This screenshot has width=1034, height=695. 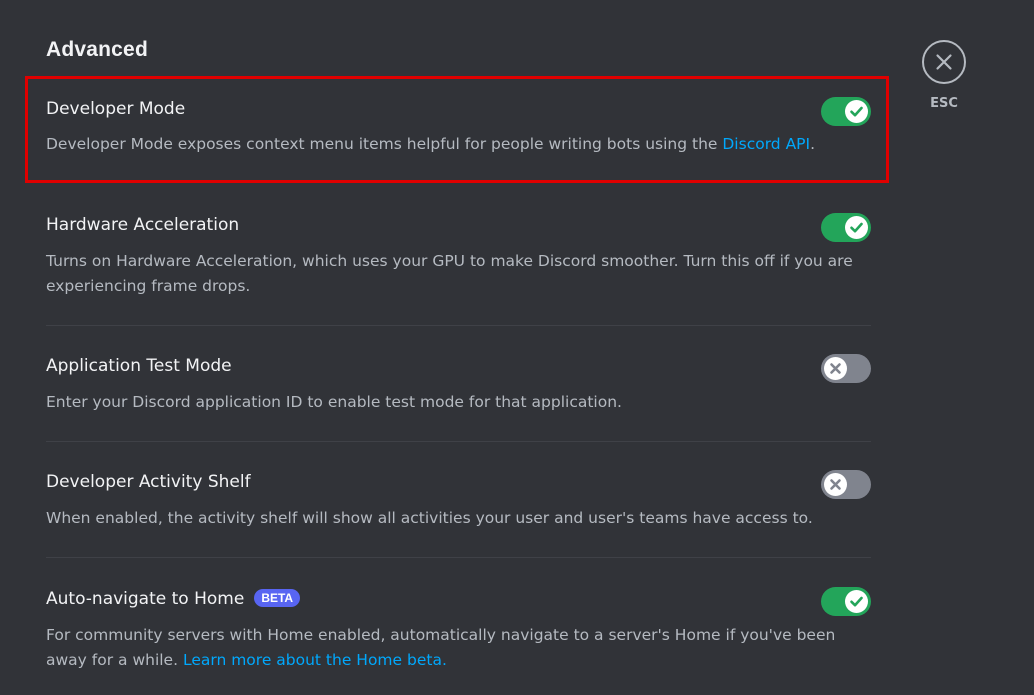 I want to click on setting-title-application-test-mode: Application Test Mode, so click(x=139, y=366).